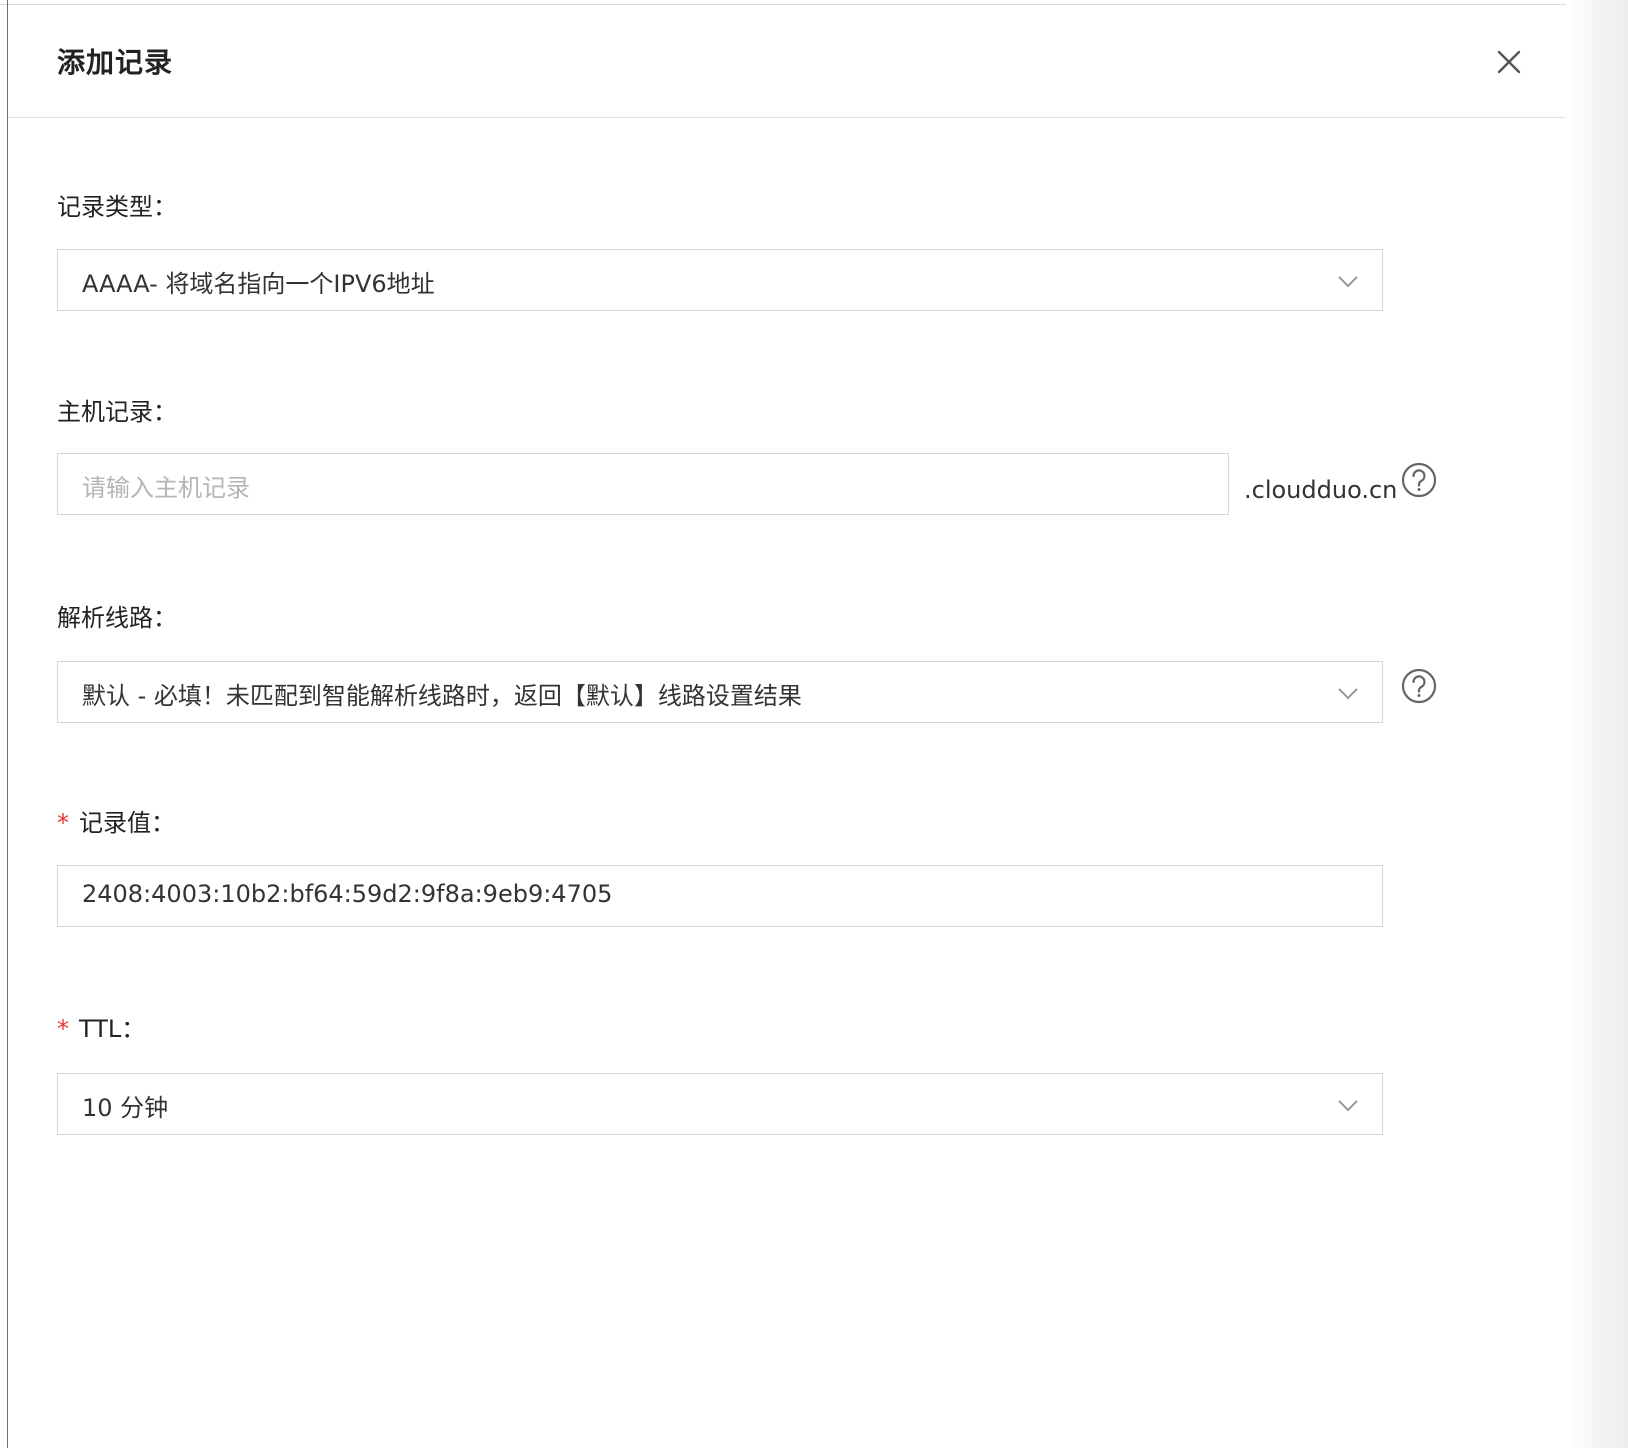 This screenshot has height=1448, width=1628. Describe the element at coordinates (720, 896) in the screenshot. I see `record-value-input: 2408:4003:10b2:bf64:59d2:9f8a:9eb9:4705` at that location.